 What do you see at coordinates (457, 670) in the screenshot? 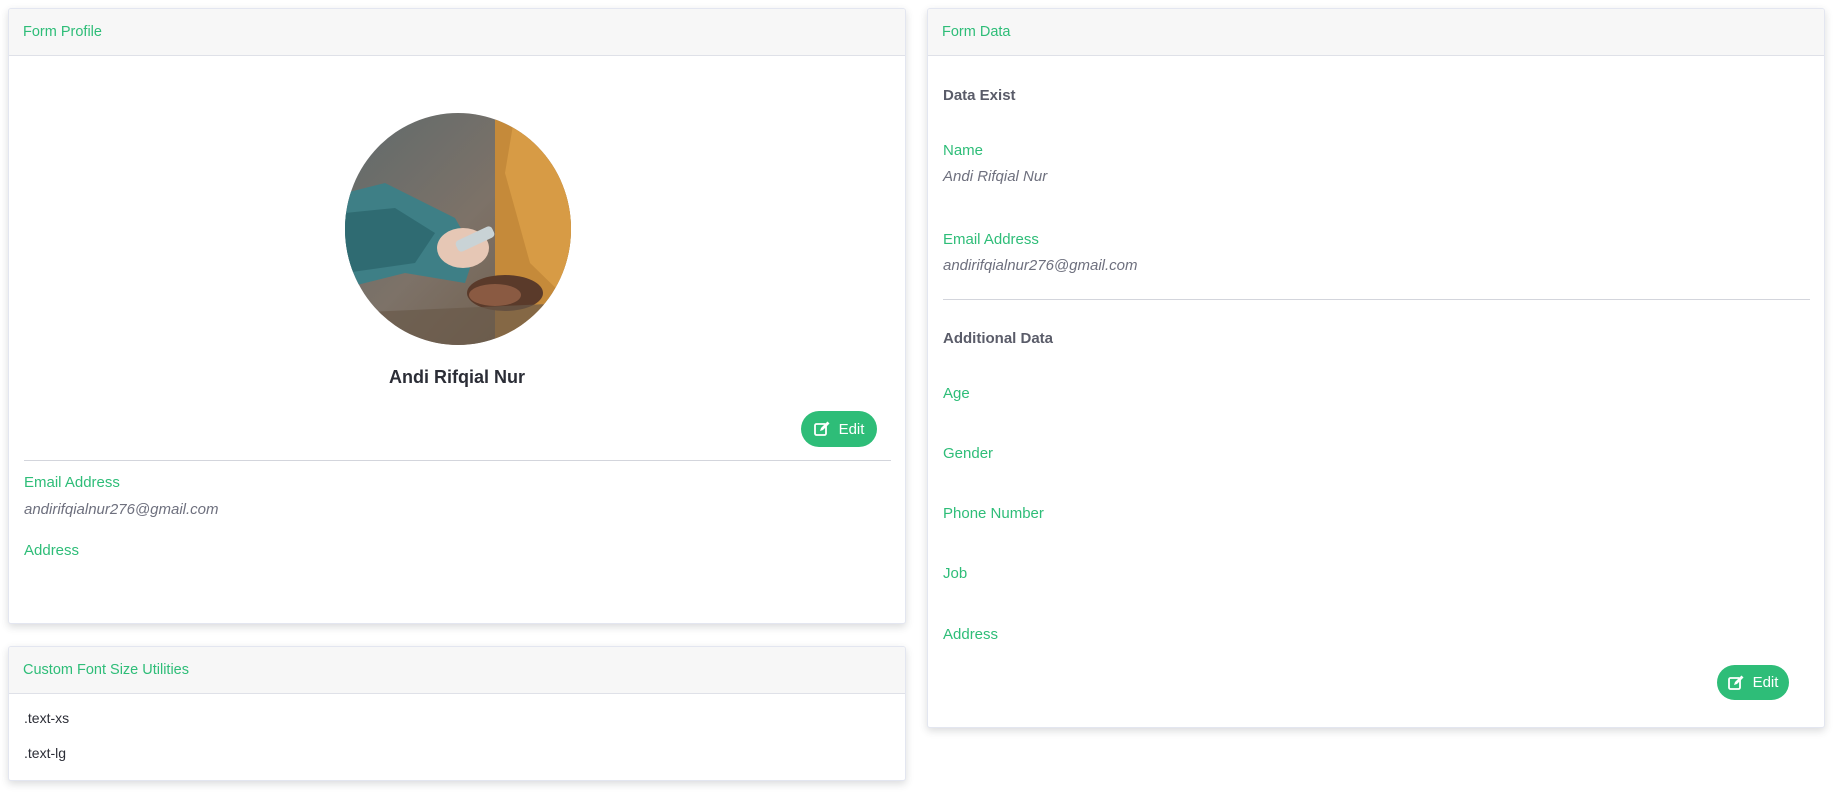
I see `utilities-card-header: Custom Font Size Utilities` at bounding box center [457, 670].